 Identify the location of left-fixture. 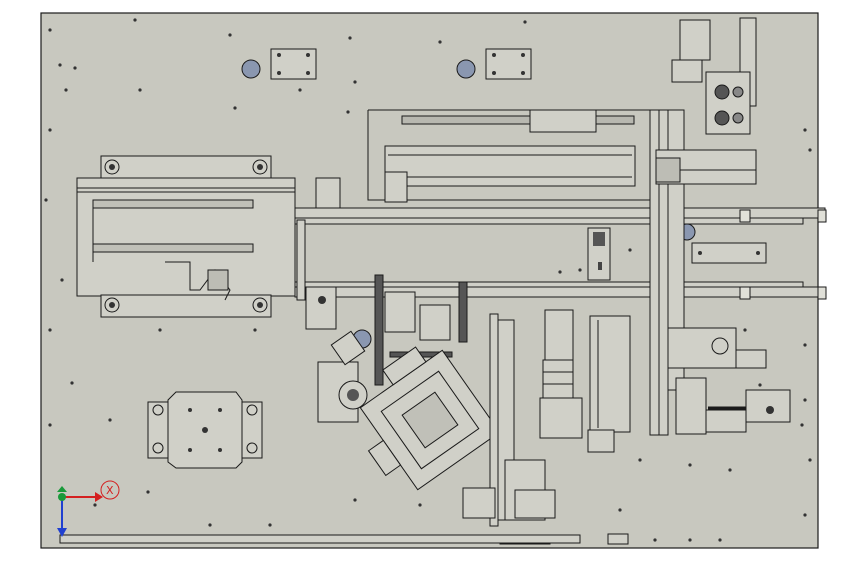
(186, 236).